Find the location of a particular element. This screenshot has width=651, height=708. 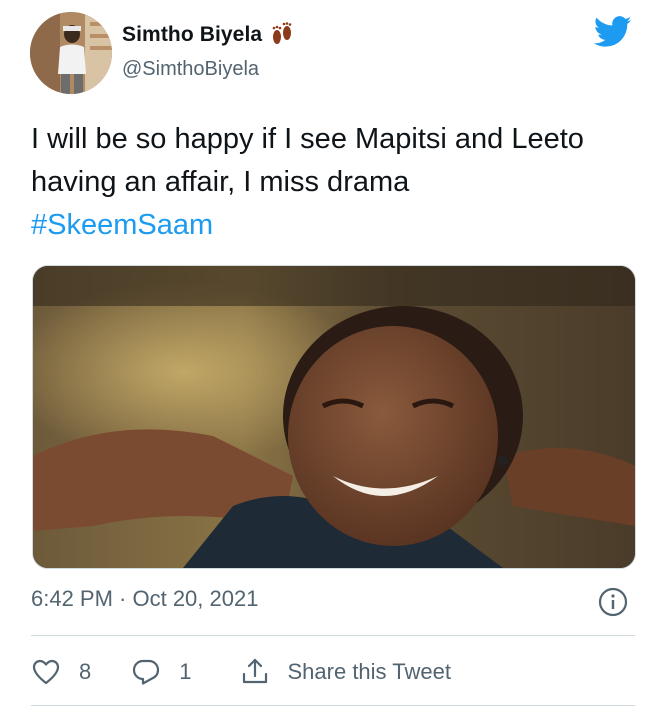

author-display-name: Simtho Biyela is located at coordinates (208, 35).